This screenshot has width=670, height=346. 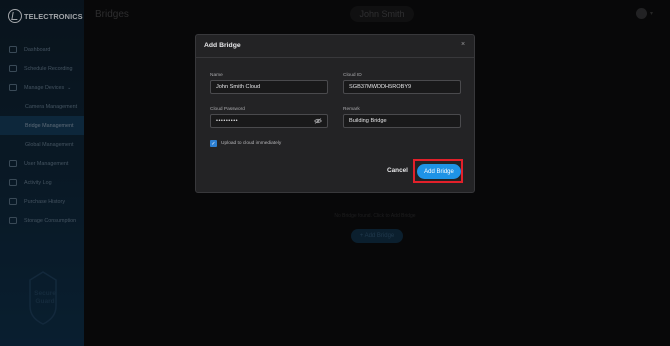 What do you see at coordinates (397, 170) in the screenshot?
I see `cancel-button: Cancel` at bounding box center [397, 170].